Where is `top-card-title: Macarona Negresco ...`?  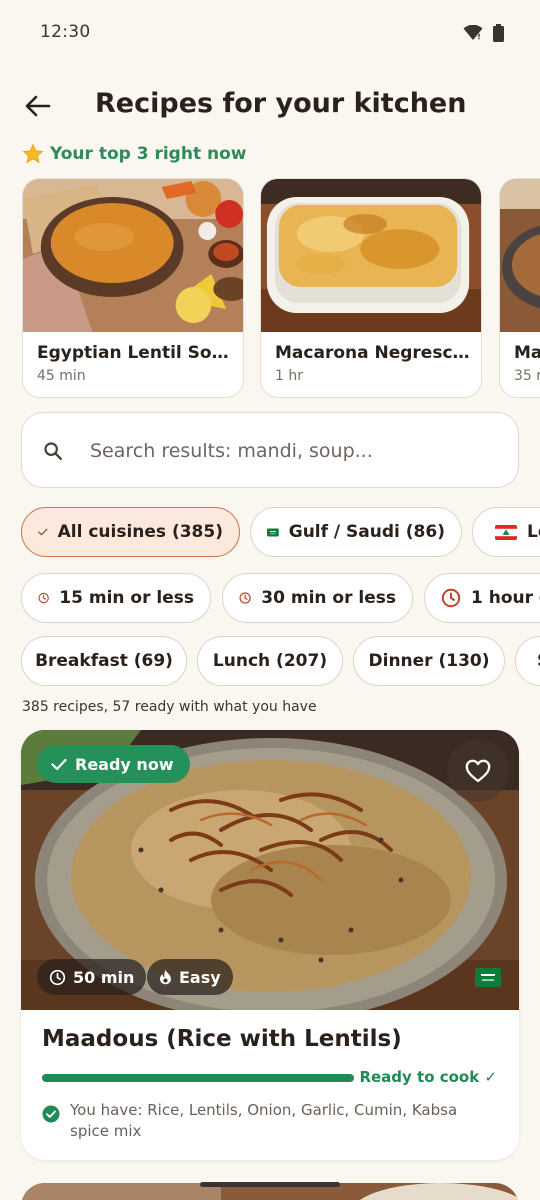 top-card-title: Macarona Negresco ... is located at coordinates (373, 353).